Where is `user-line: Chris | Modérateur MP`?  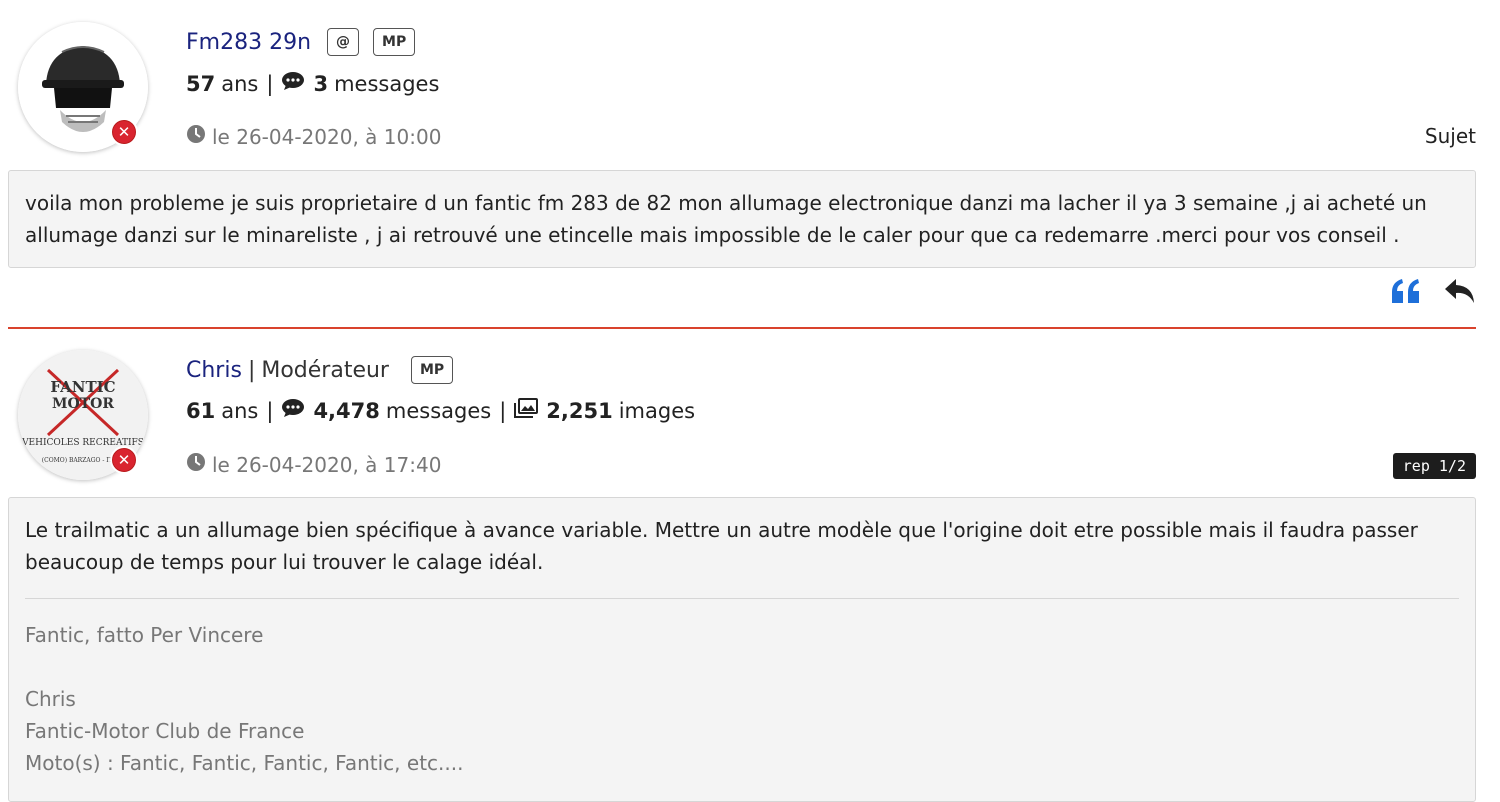 user-line: Chris | Modérateur MP is located at coordinates (320, 370).